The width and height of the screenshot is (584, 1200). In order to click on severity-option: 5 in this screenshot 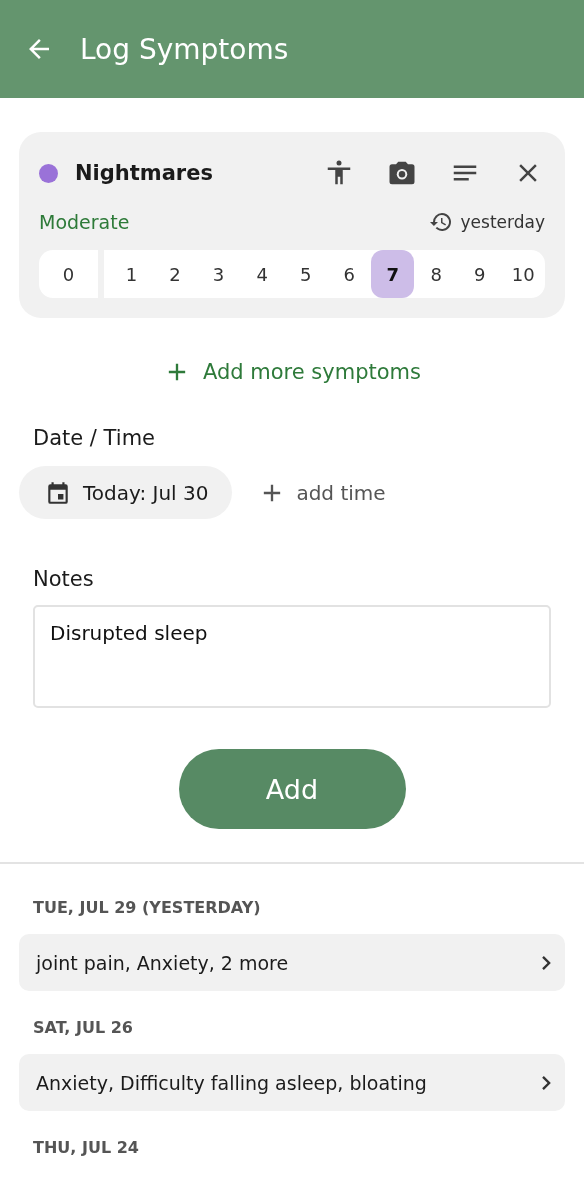, I will do `click(305, 274)`.